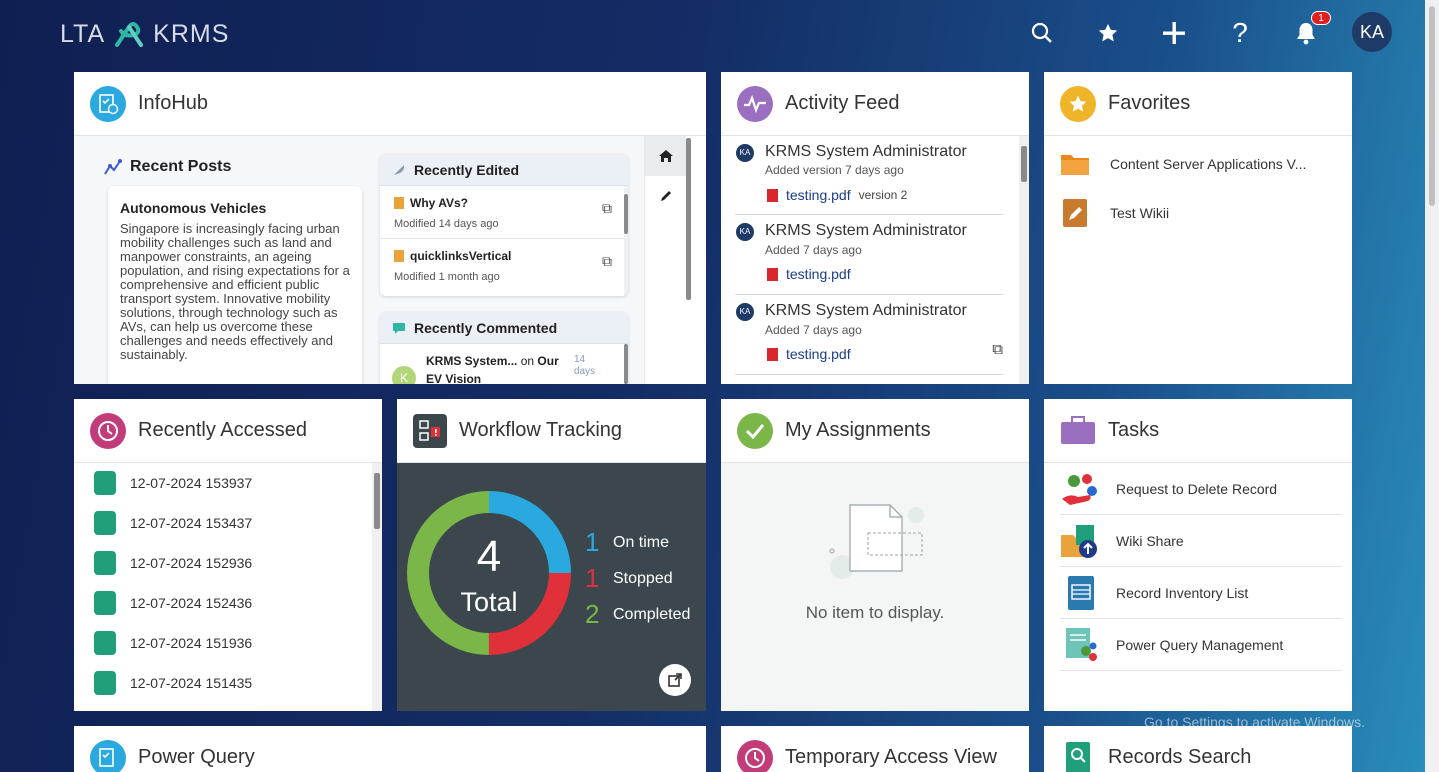 The height and width of the screenshot is (772, 1439). I want to click on recent-item-label: 12-07-2024 153937, so click(191, 483).